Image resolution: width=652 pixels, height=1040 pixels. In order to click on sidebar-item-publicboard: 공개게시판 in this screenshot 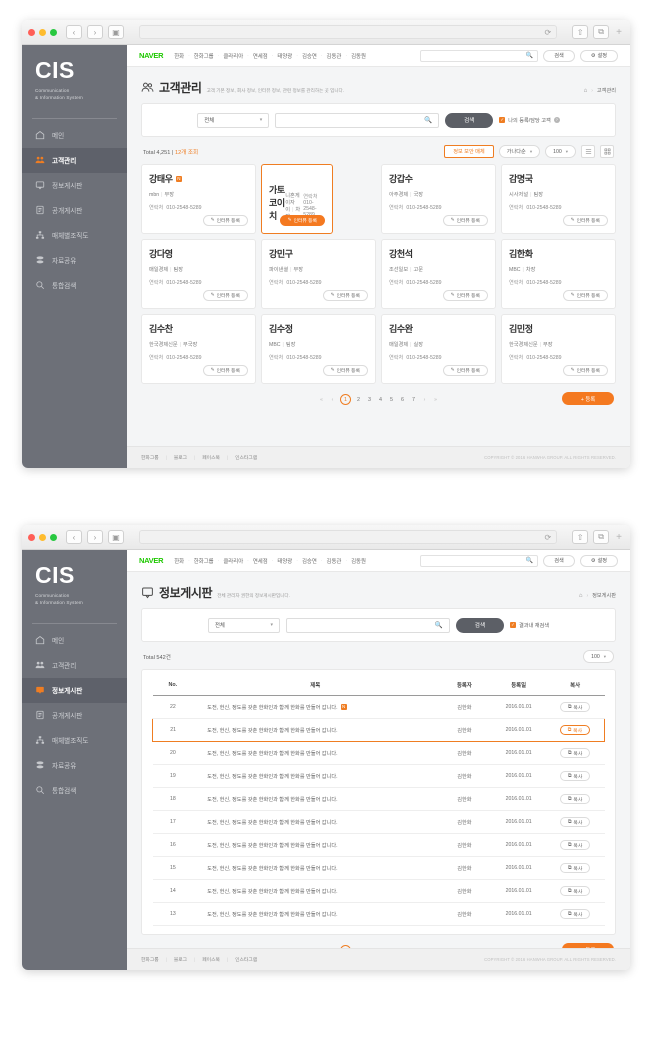, I will do `click(74, 210)`.